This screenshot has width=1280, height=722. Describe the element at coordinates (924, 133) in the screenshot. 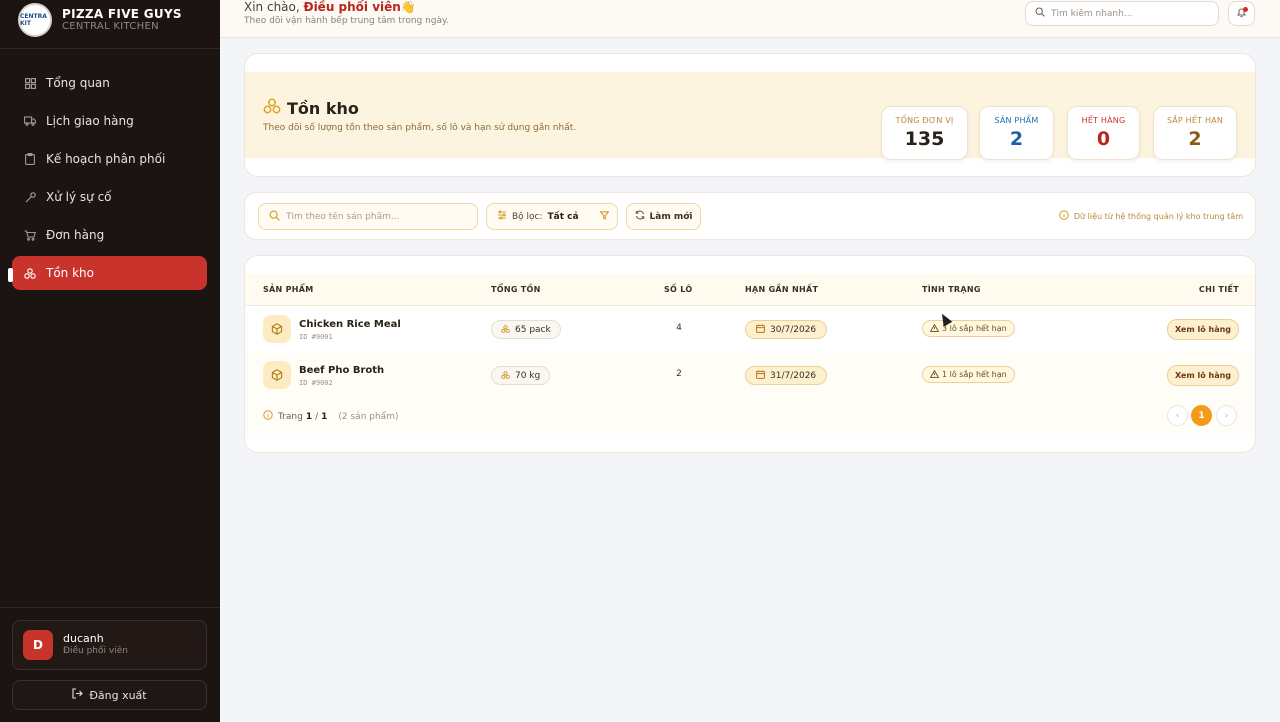

I see `stat-total-units: TỔNG ĐƠN VỊ 135` at that location.